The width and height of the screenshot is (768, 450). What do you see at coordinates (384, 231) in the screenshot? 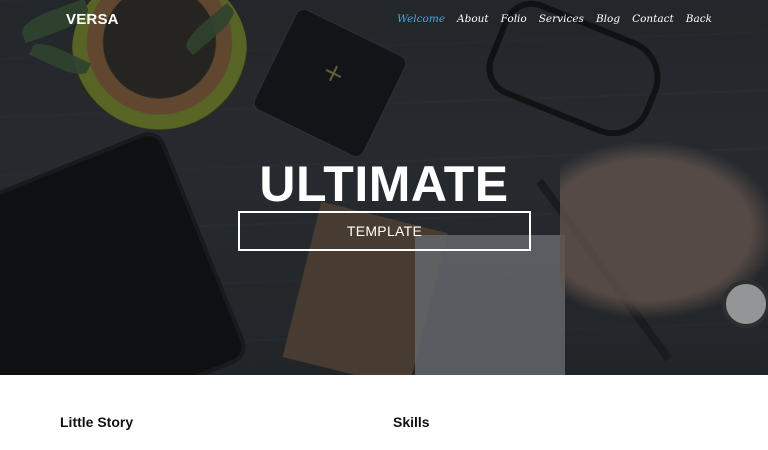
I see `template-button: TEMPLATE` at bounding box center [384, 231].